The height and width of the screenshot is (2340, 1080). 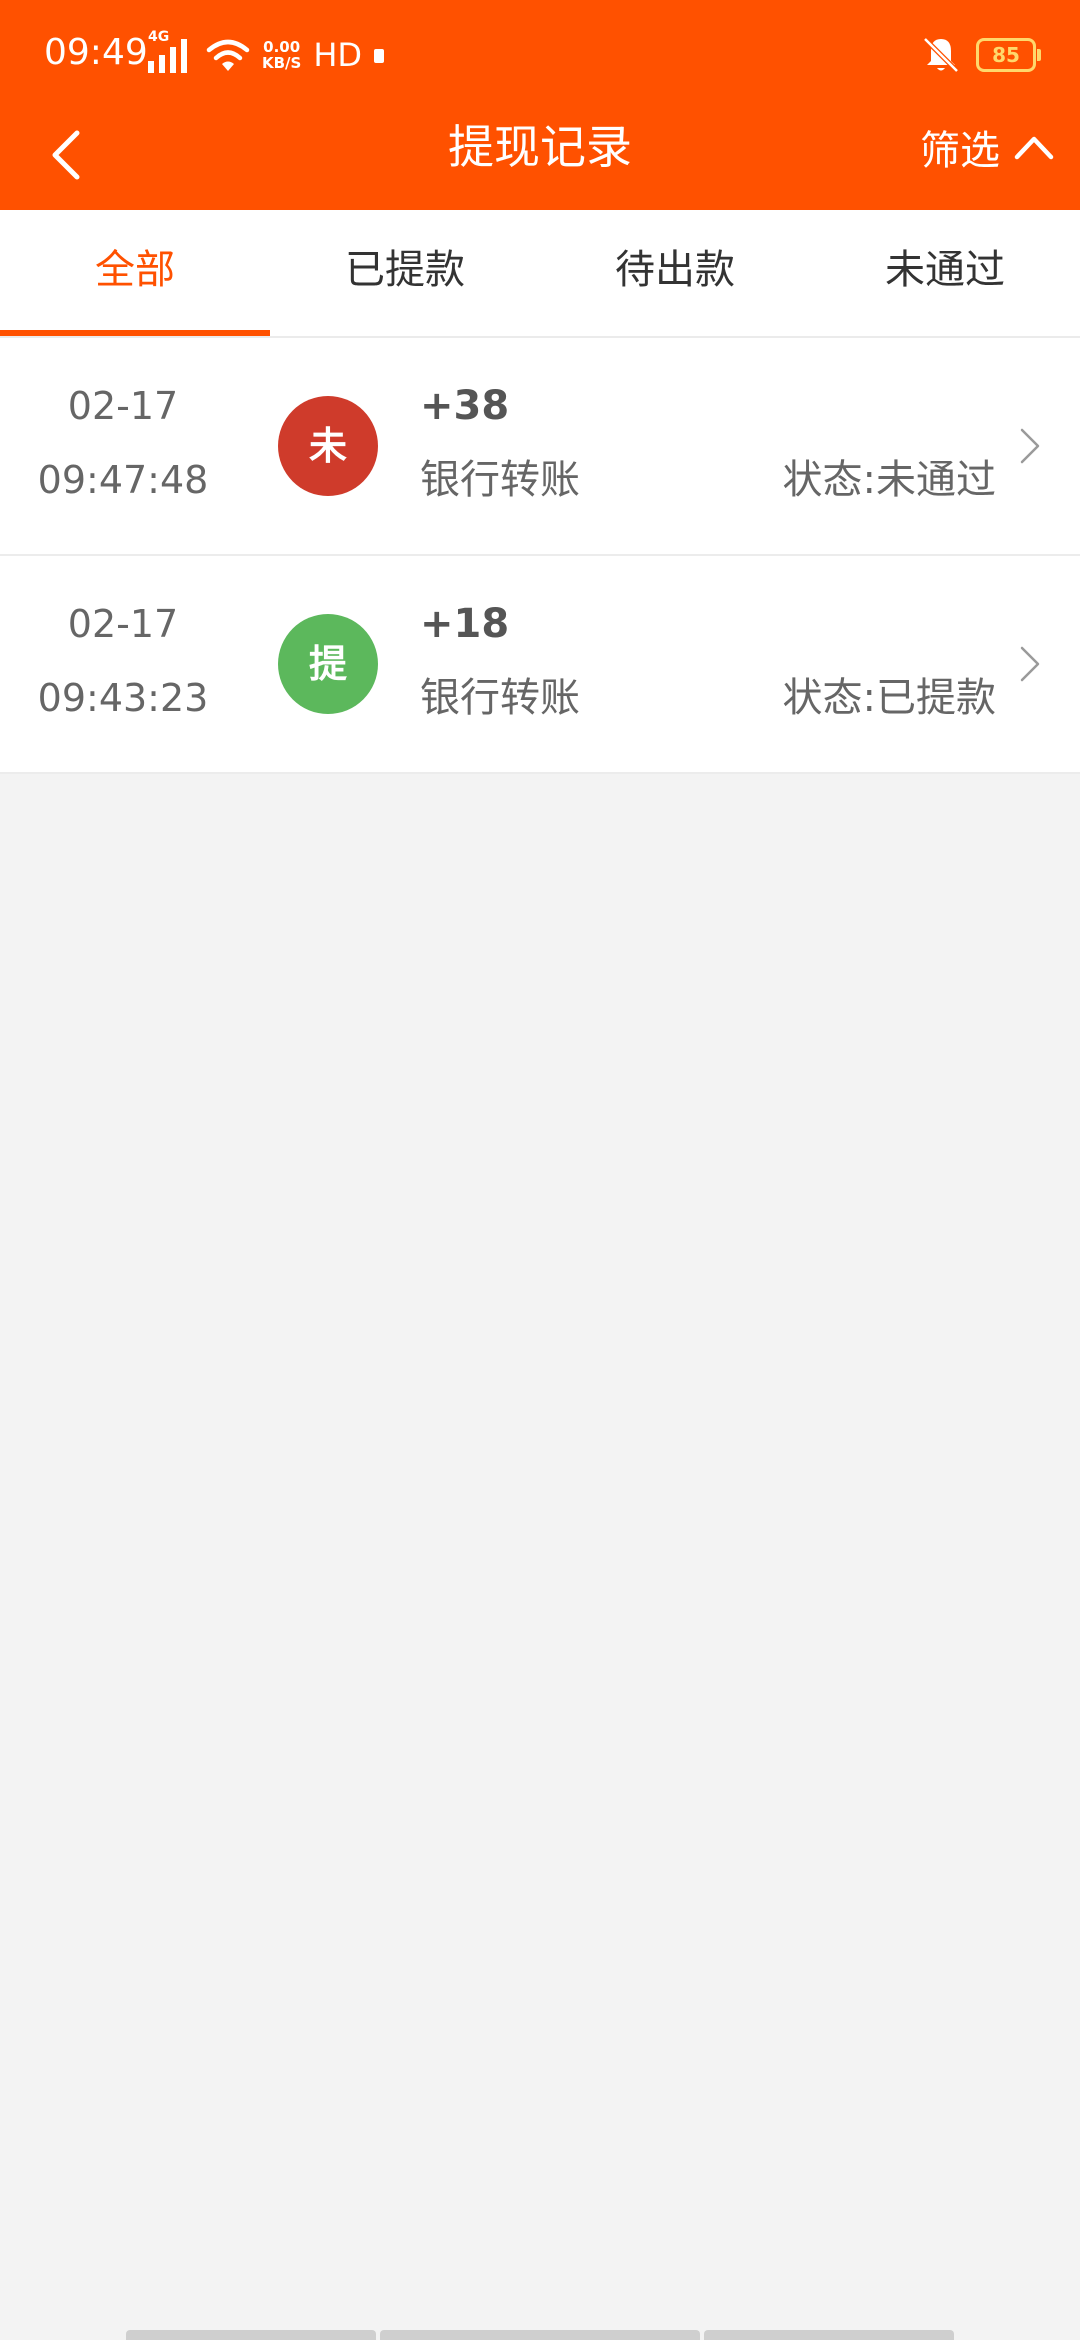 I want to click on status-time: 09:49, so click(x=96, y=52).